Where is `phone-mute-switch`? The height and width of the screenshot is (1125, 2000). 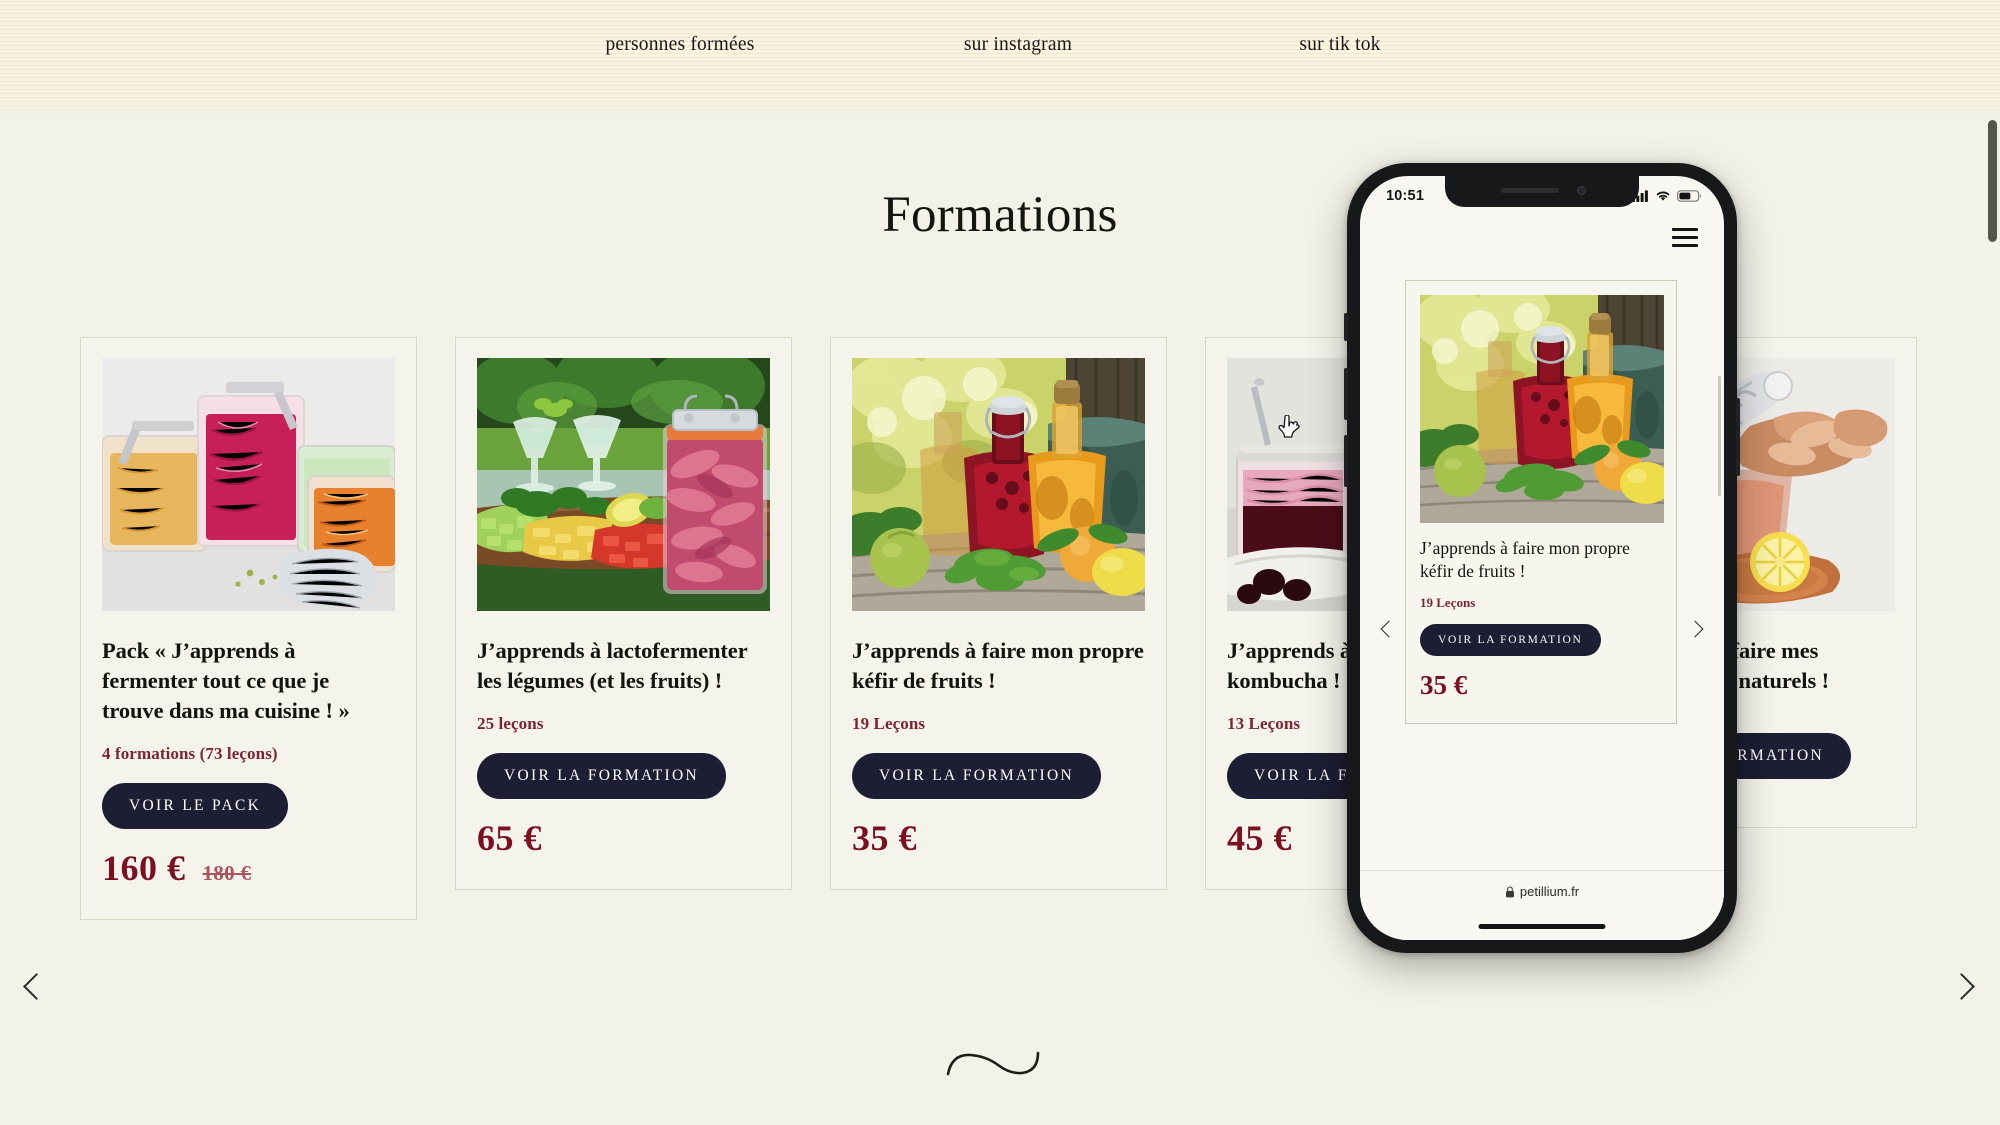 phone-mute-switch is located at coordinates (1346, 327).